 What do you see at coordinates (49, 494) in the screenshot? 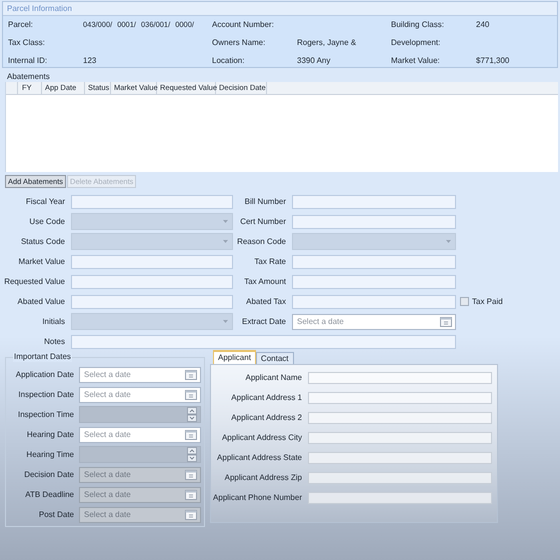
I see `field-label: ATB Deadline` at bounding box center [49, 494].